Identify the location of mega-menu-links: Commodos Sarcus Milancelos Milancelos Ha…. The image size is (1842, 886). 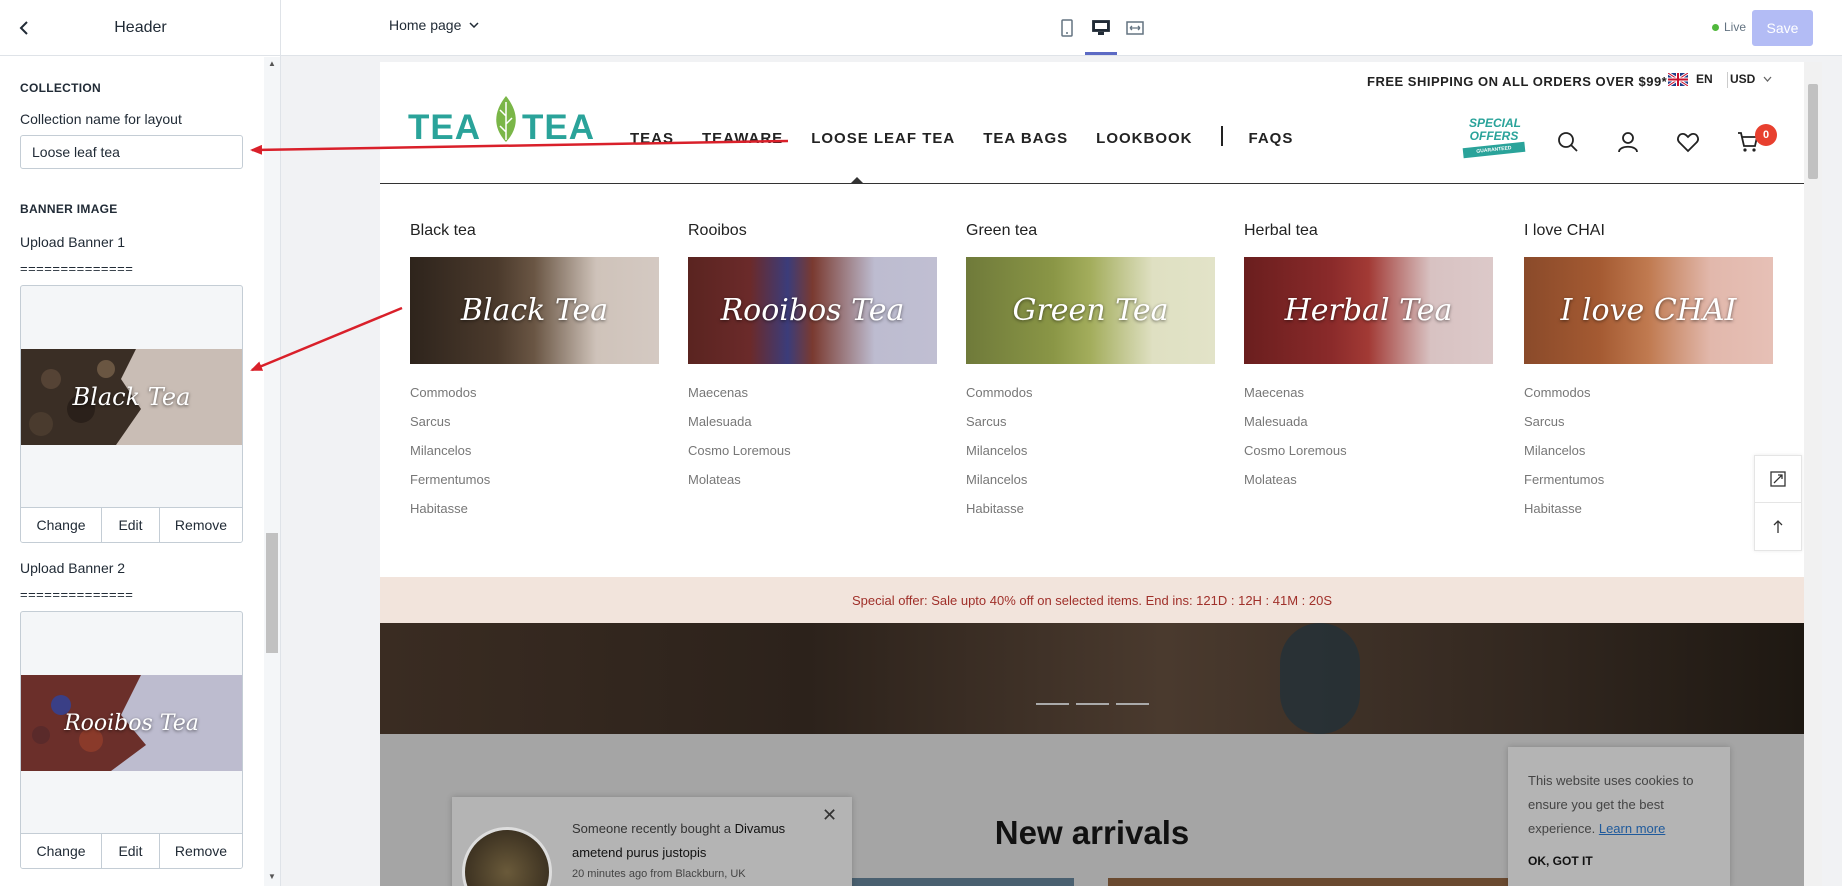
(1090, 456).